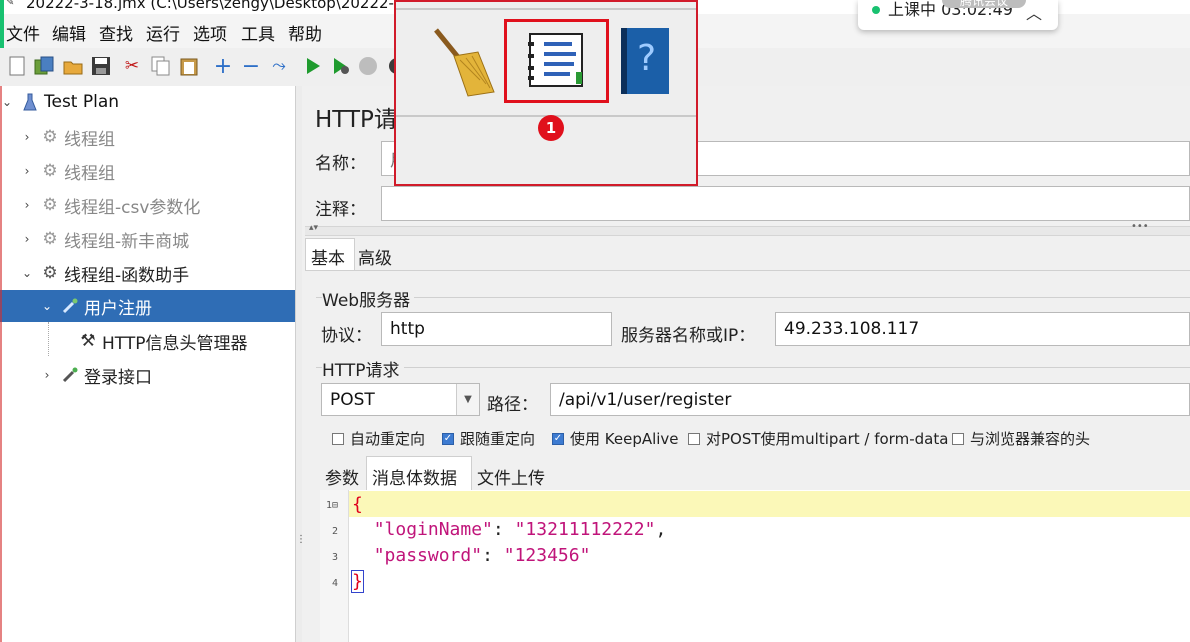  What do you see at coordinates (352, 399) in the screenshot?
I see `method-value: POST` at bounding box center [352, 399].